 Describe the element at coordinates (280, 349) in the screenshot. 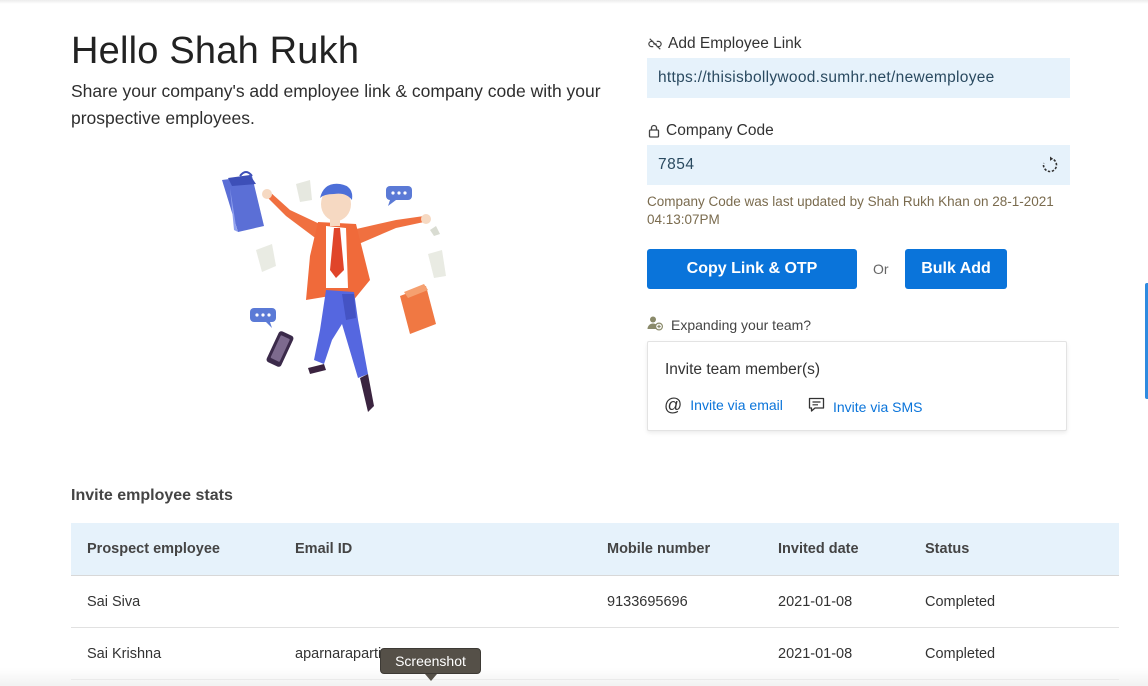

I see `phone-icon` at that location.